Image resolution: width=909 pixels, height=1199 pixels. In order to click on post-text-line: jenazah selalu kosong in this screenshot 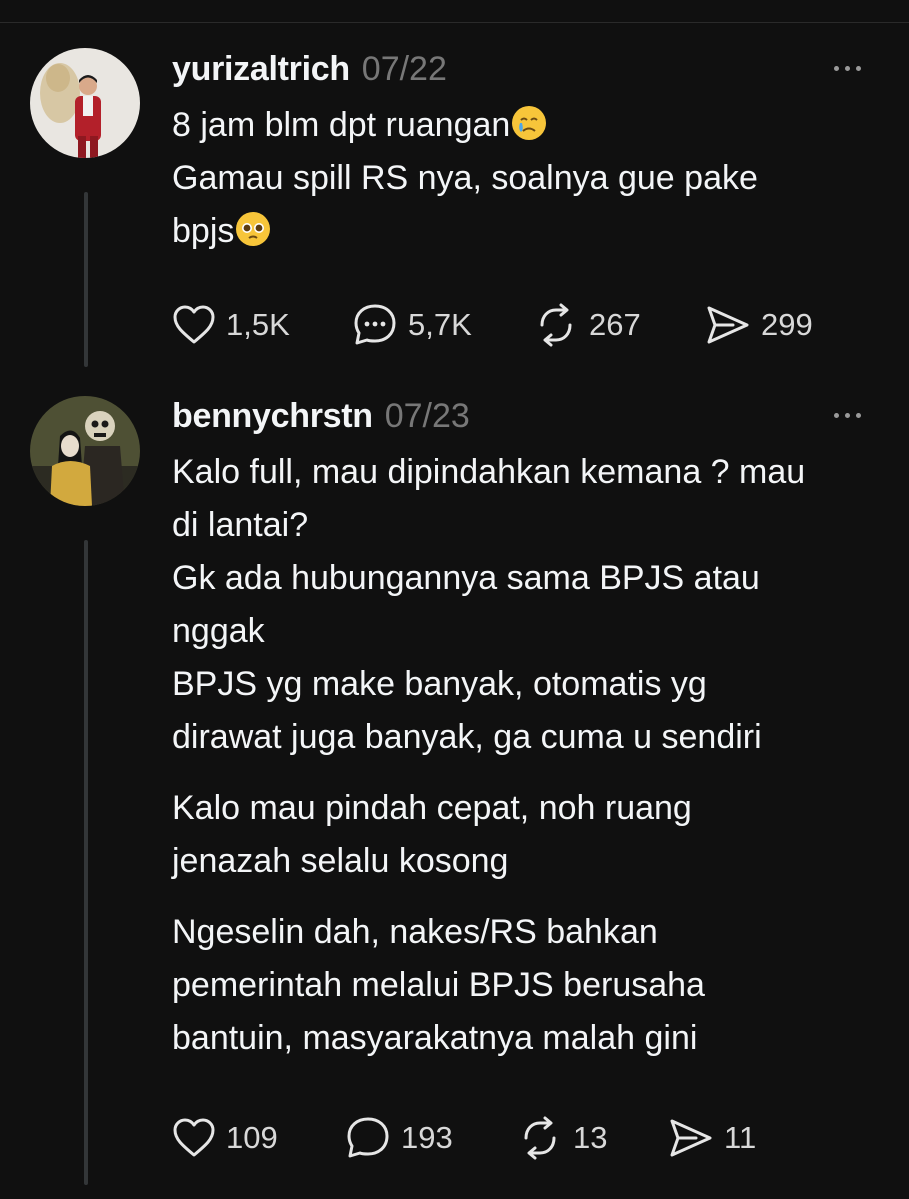, I will do `click(340, 861)`.